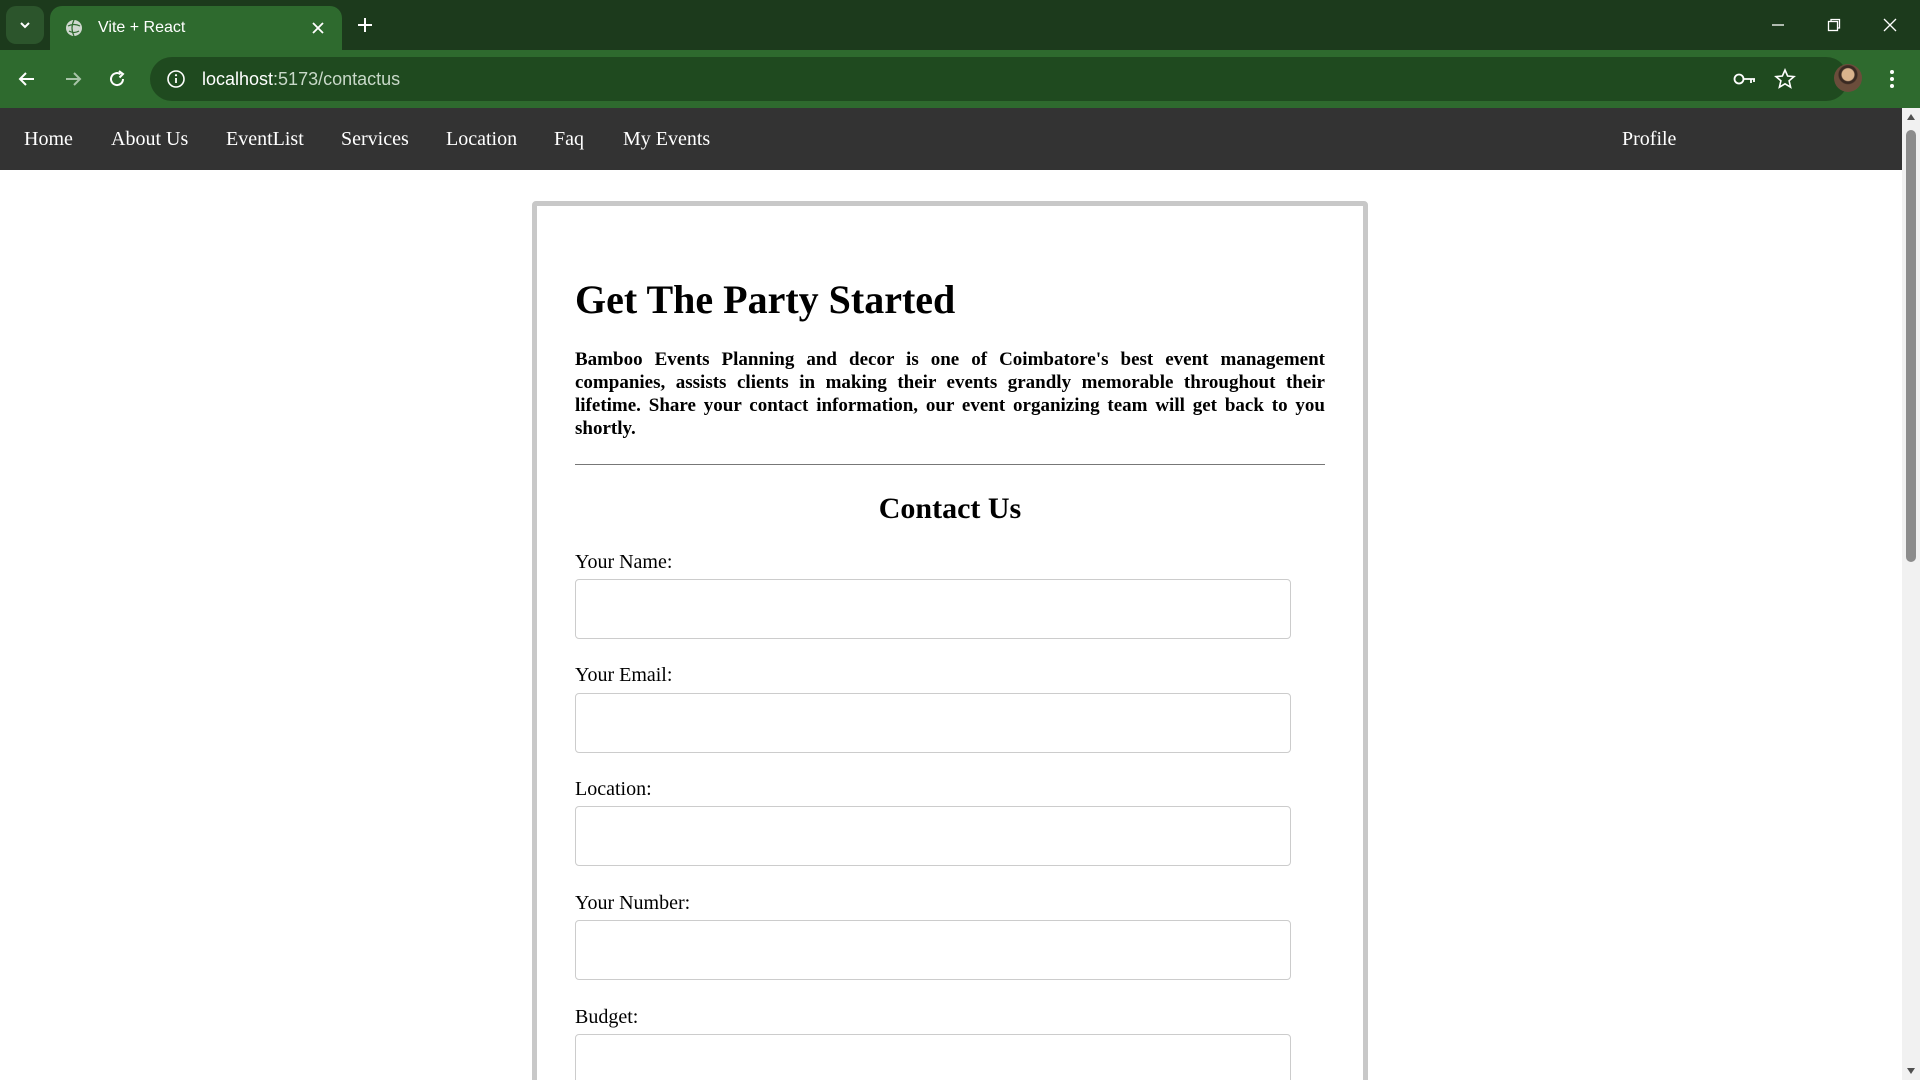 The width and height of the screenshot is (1920, 1080). What do you see at coordinates (48, 139) in the screenshot?
I see `nav-link-home: Home` at bounding box center [48, 139].